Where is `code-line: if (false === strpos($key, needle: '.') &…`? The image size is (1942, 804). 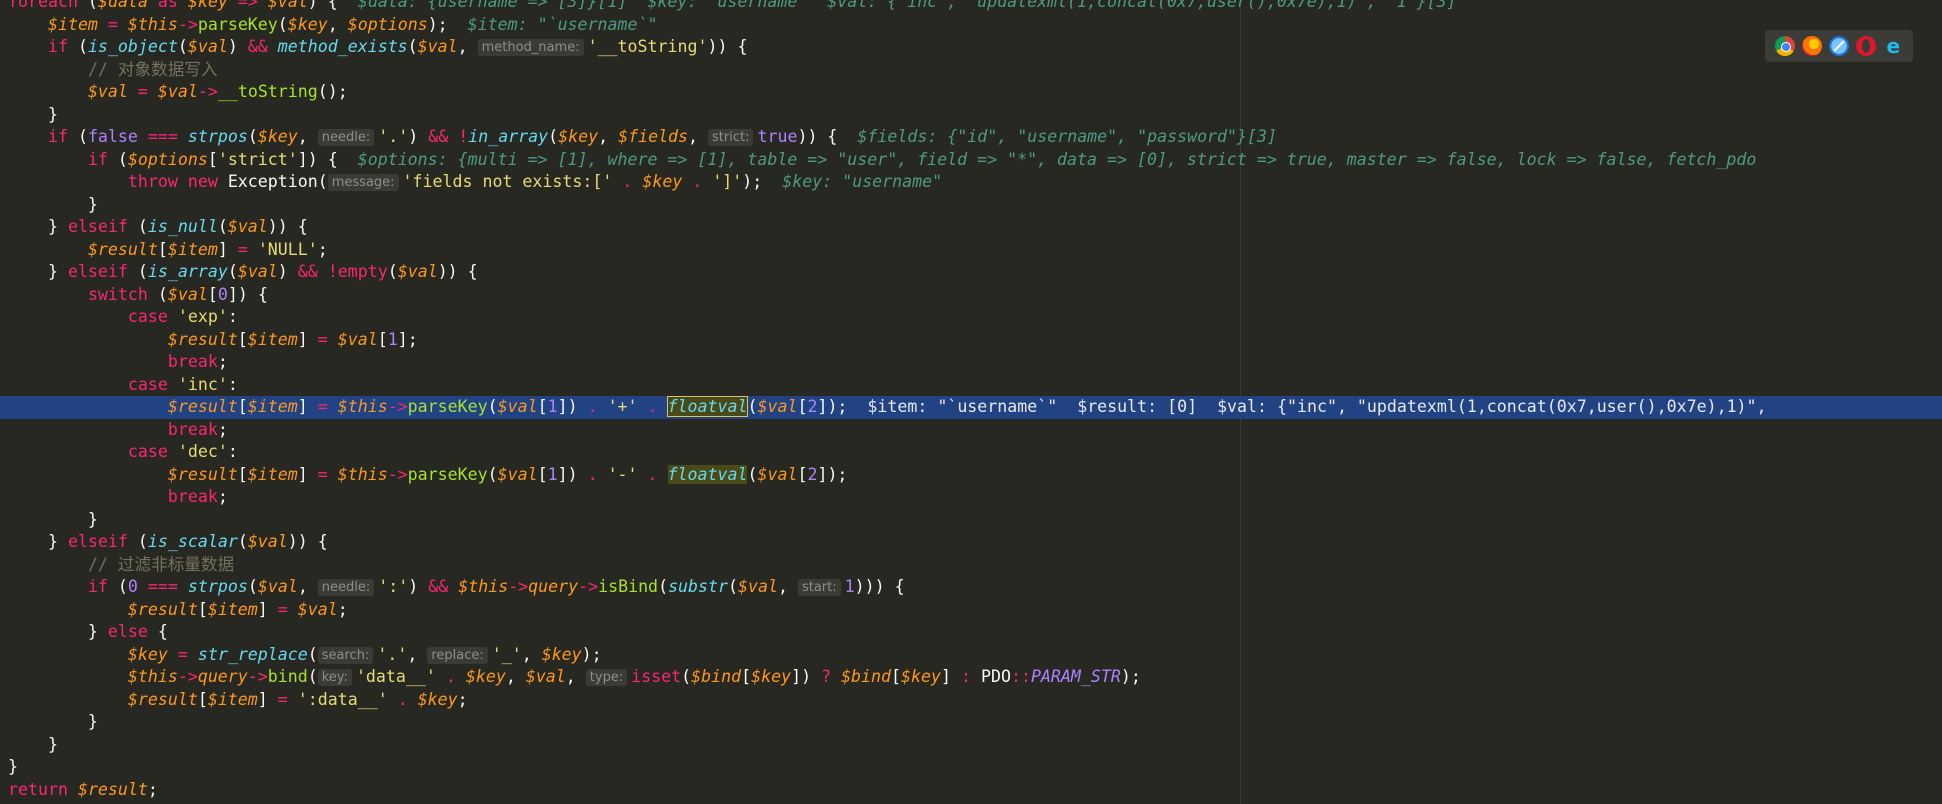
code-line: if (false === strpos($key, needle: '.') &… is located at coordinates (662, 136).